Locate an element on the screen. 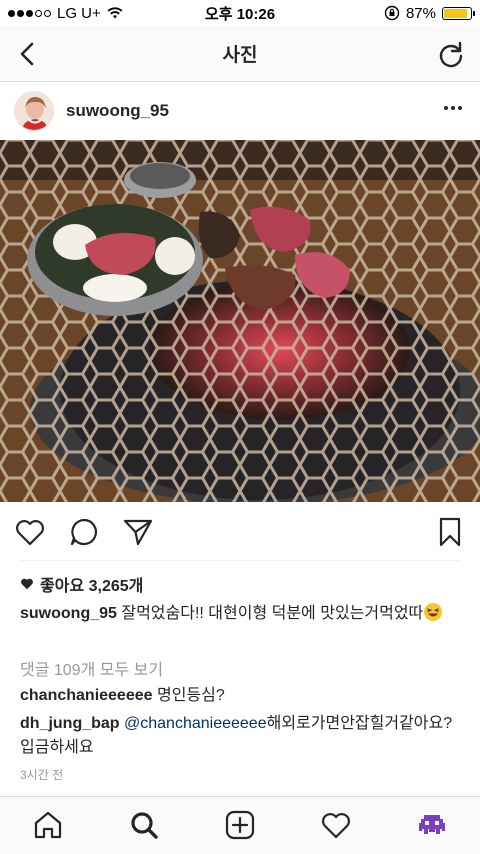  comment-mention-link: @chanchanieeeeee is located at coordinates (195, 723).